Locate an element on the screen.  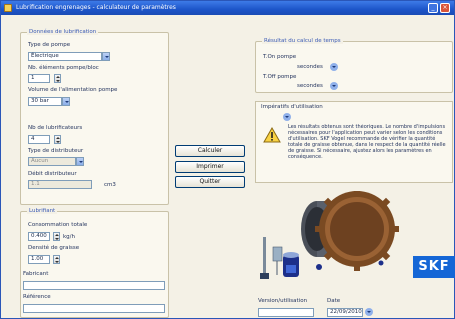
date-label: Date is located at coordinates (334, 301).